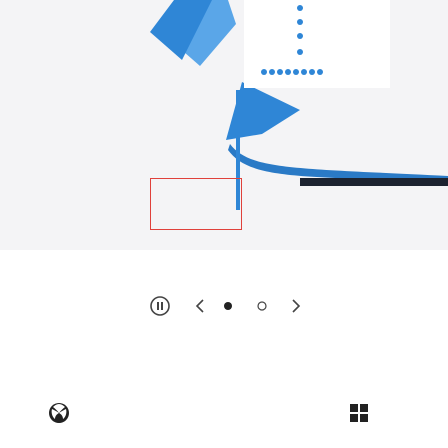  I want to click on dot-filled-icon, so click(228, 306).